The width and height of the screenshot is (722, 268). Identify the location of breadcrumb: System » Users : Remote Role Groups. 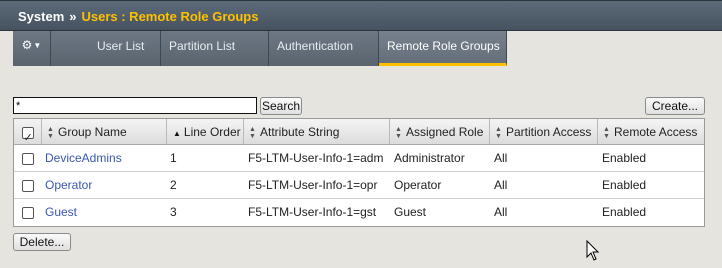
(138, 16).